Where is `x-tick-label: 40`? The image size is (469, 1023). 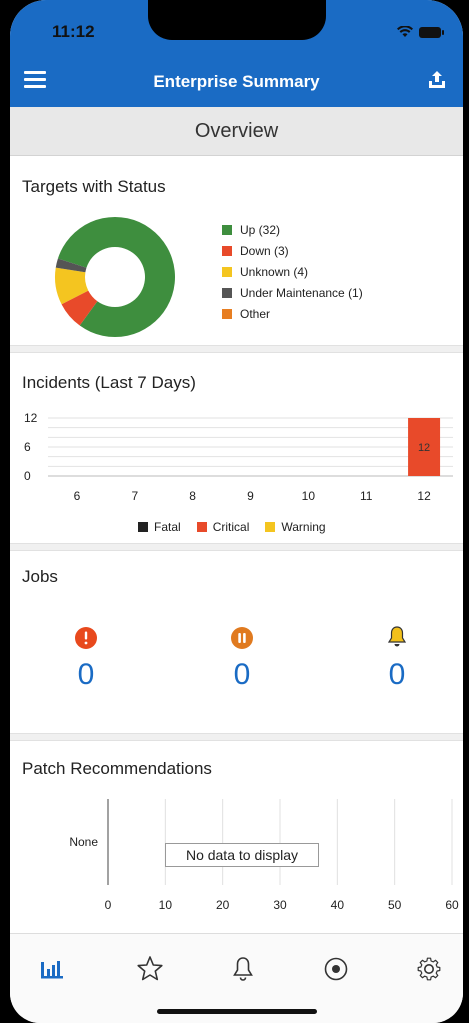 x-tick-label: 40 is located at coordinates (338, 905).